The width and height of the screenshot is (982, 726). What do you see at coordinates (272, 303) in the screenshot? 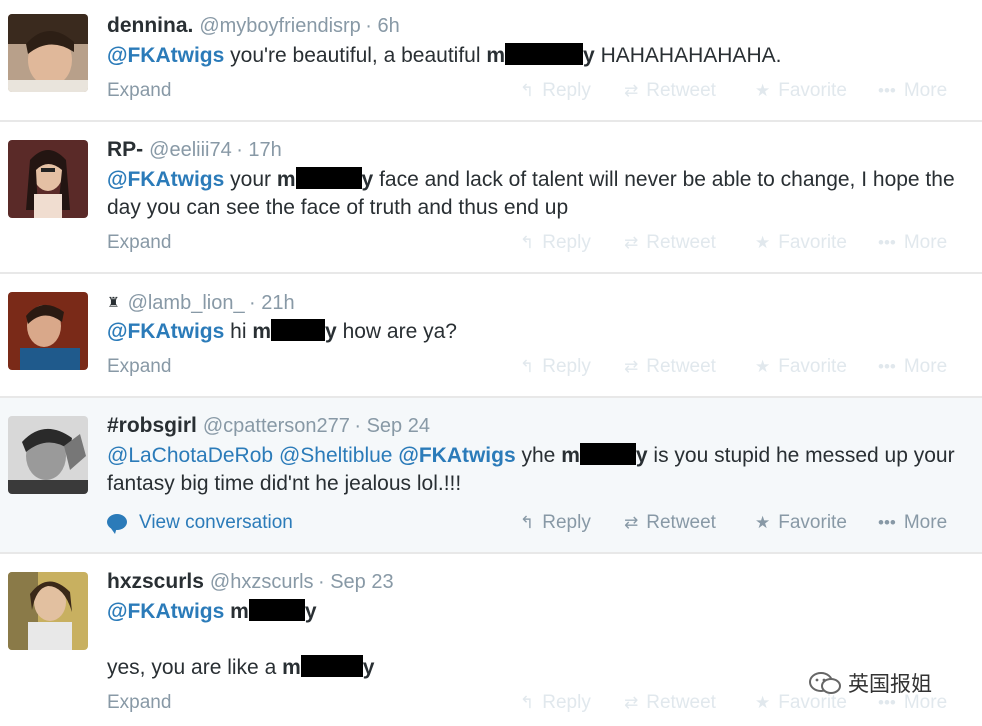
I see `timestamp: · 21h` at bounding box center [272, 303].